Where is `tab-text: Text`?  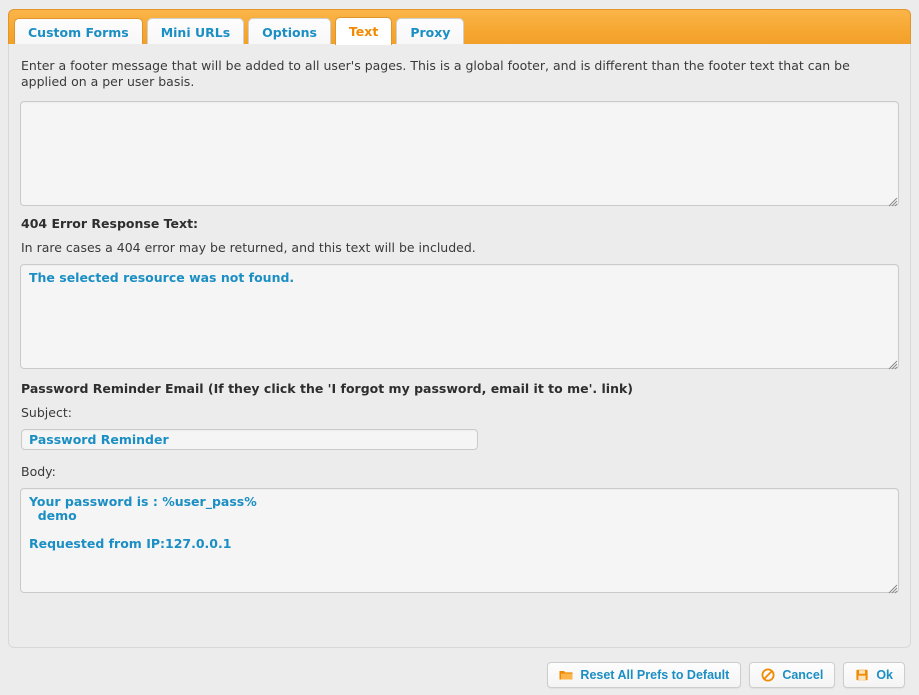
tab-text: Text is located at coordinates (363, 31).